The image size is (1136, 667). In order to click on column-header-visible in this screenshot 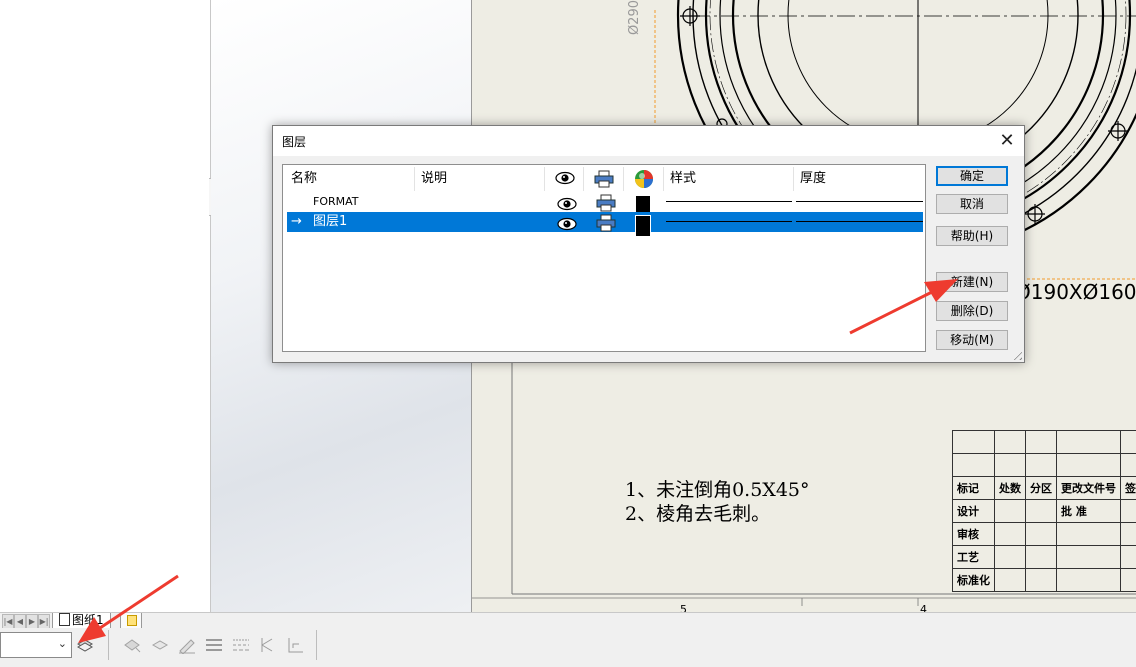, I will do `click(564, 179)`.